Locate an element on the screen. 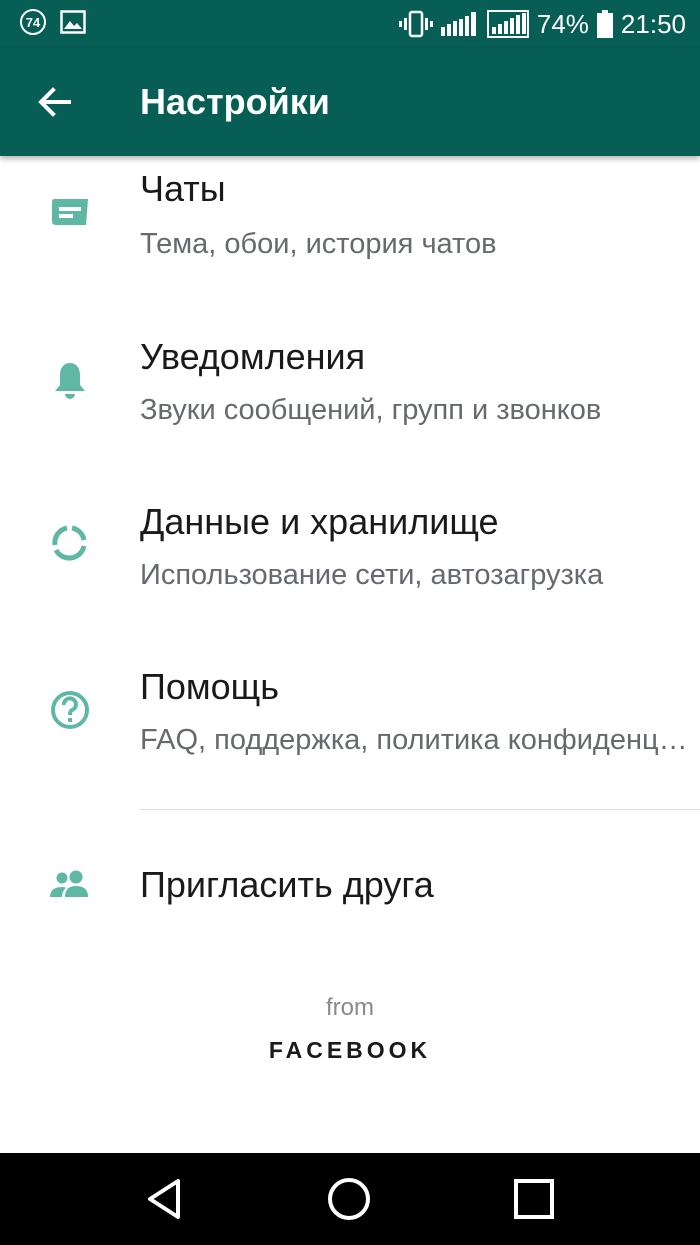  signal-icon is located at coordinates (458, 24).